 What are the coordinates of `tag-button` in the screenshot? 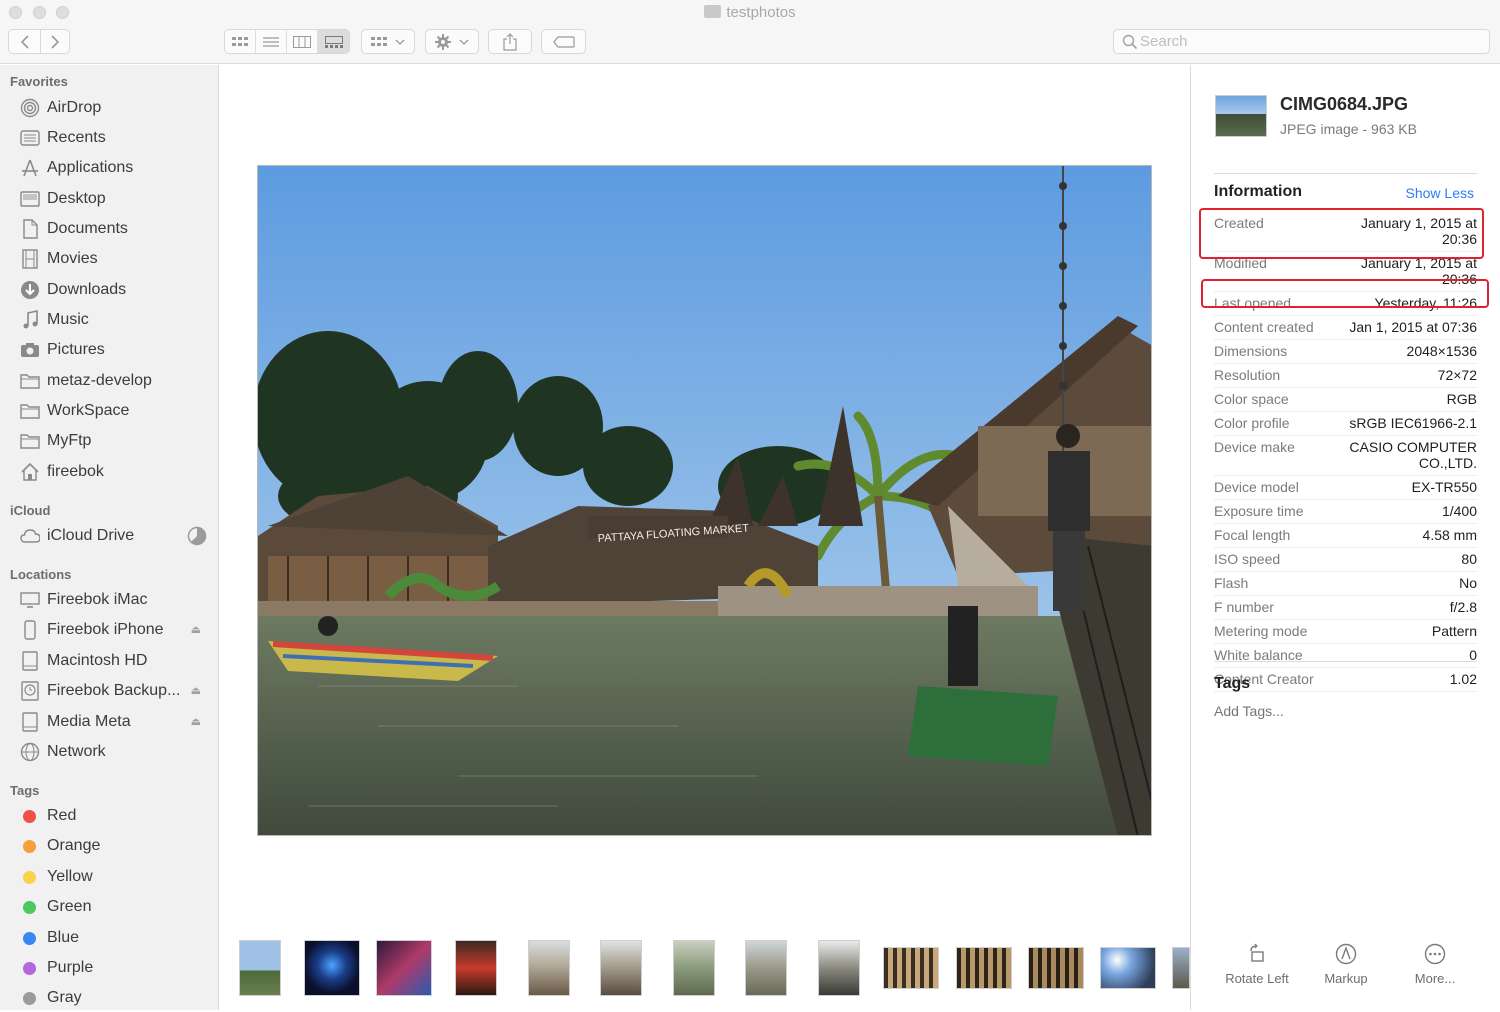 It's located at (563, 41).